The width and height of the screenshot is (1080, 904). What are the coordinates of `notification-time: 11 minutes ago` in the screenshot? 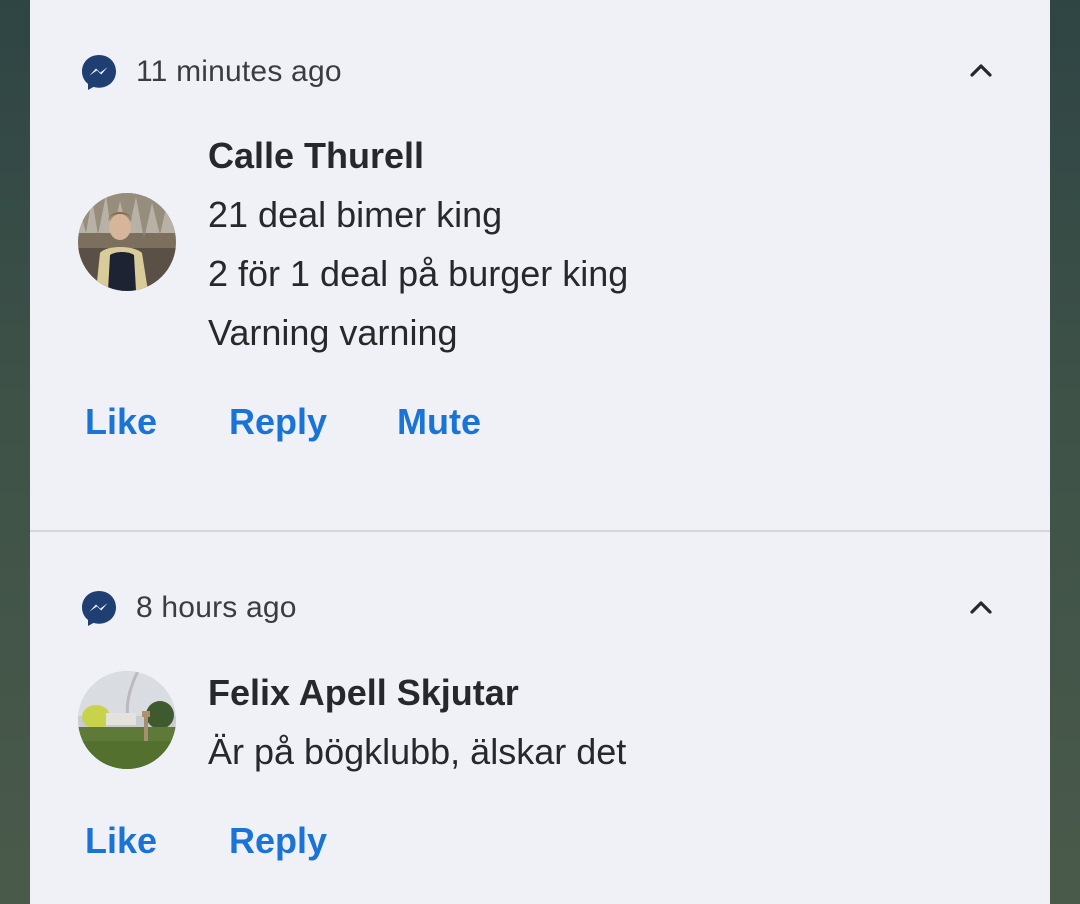 It's located at (239, 71).